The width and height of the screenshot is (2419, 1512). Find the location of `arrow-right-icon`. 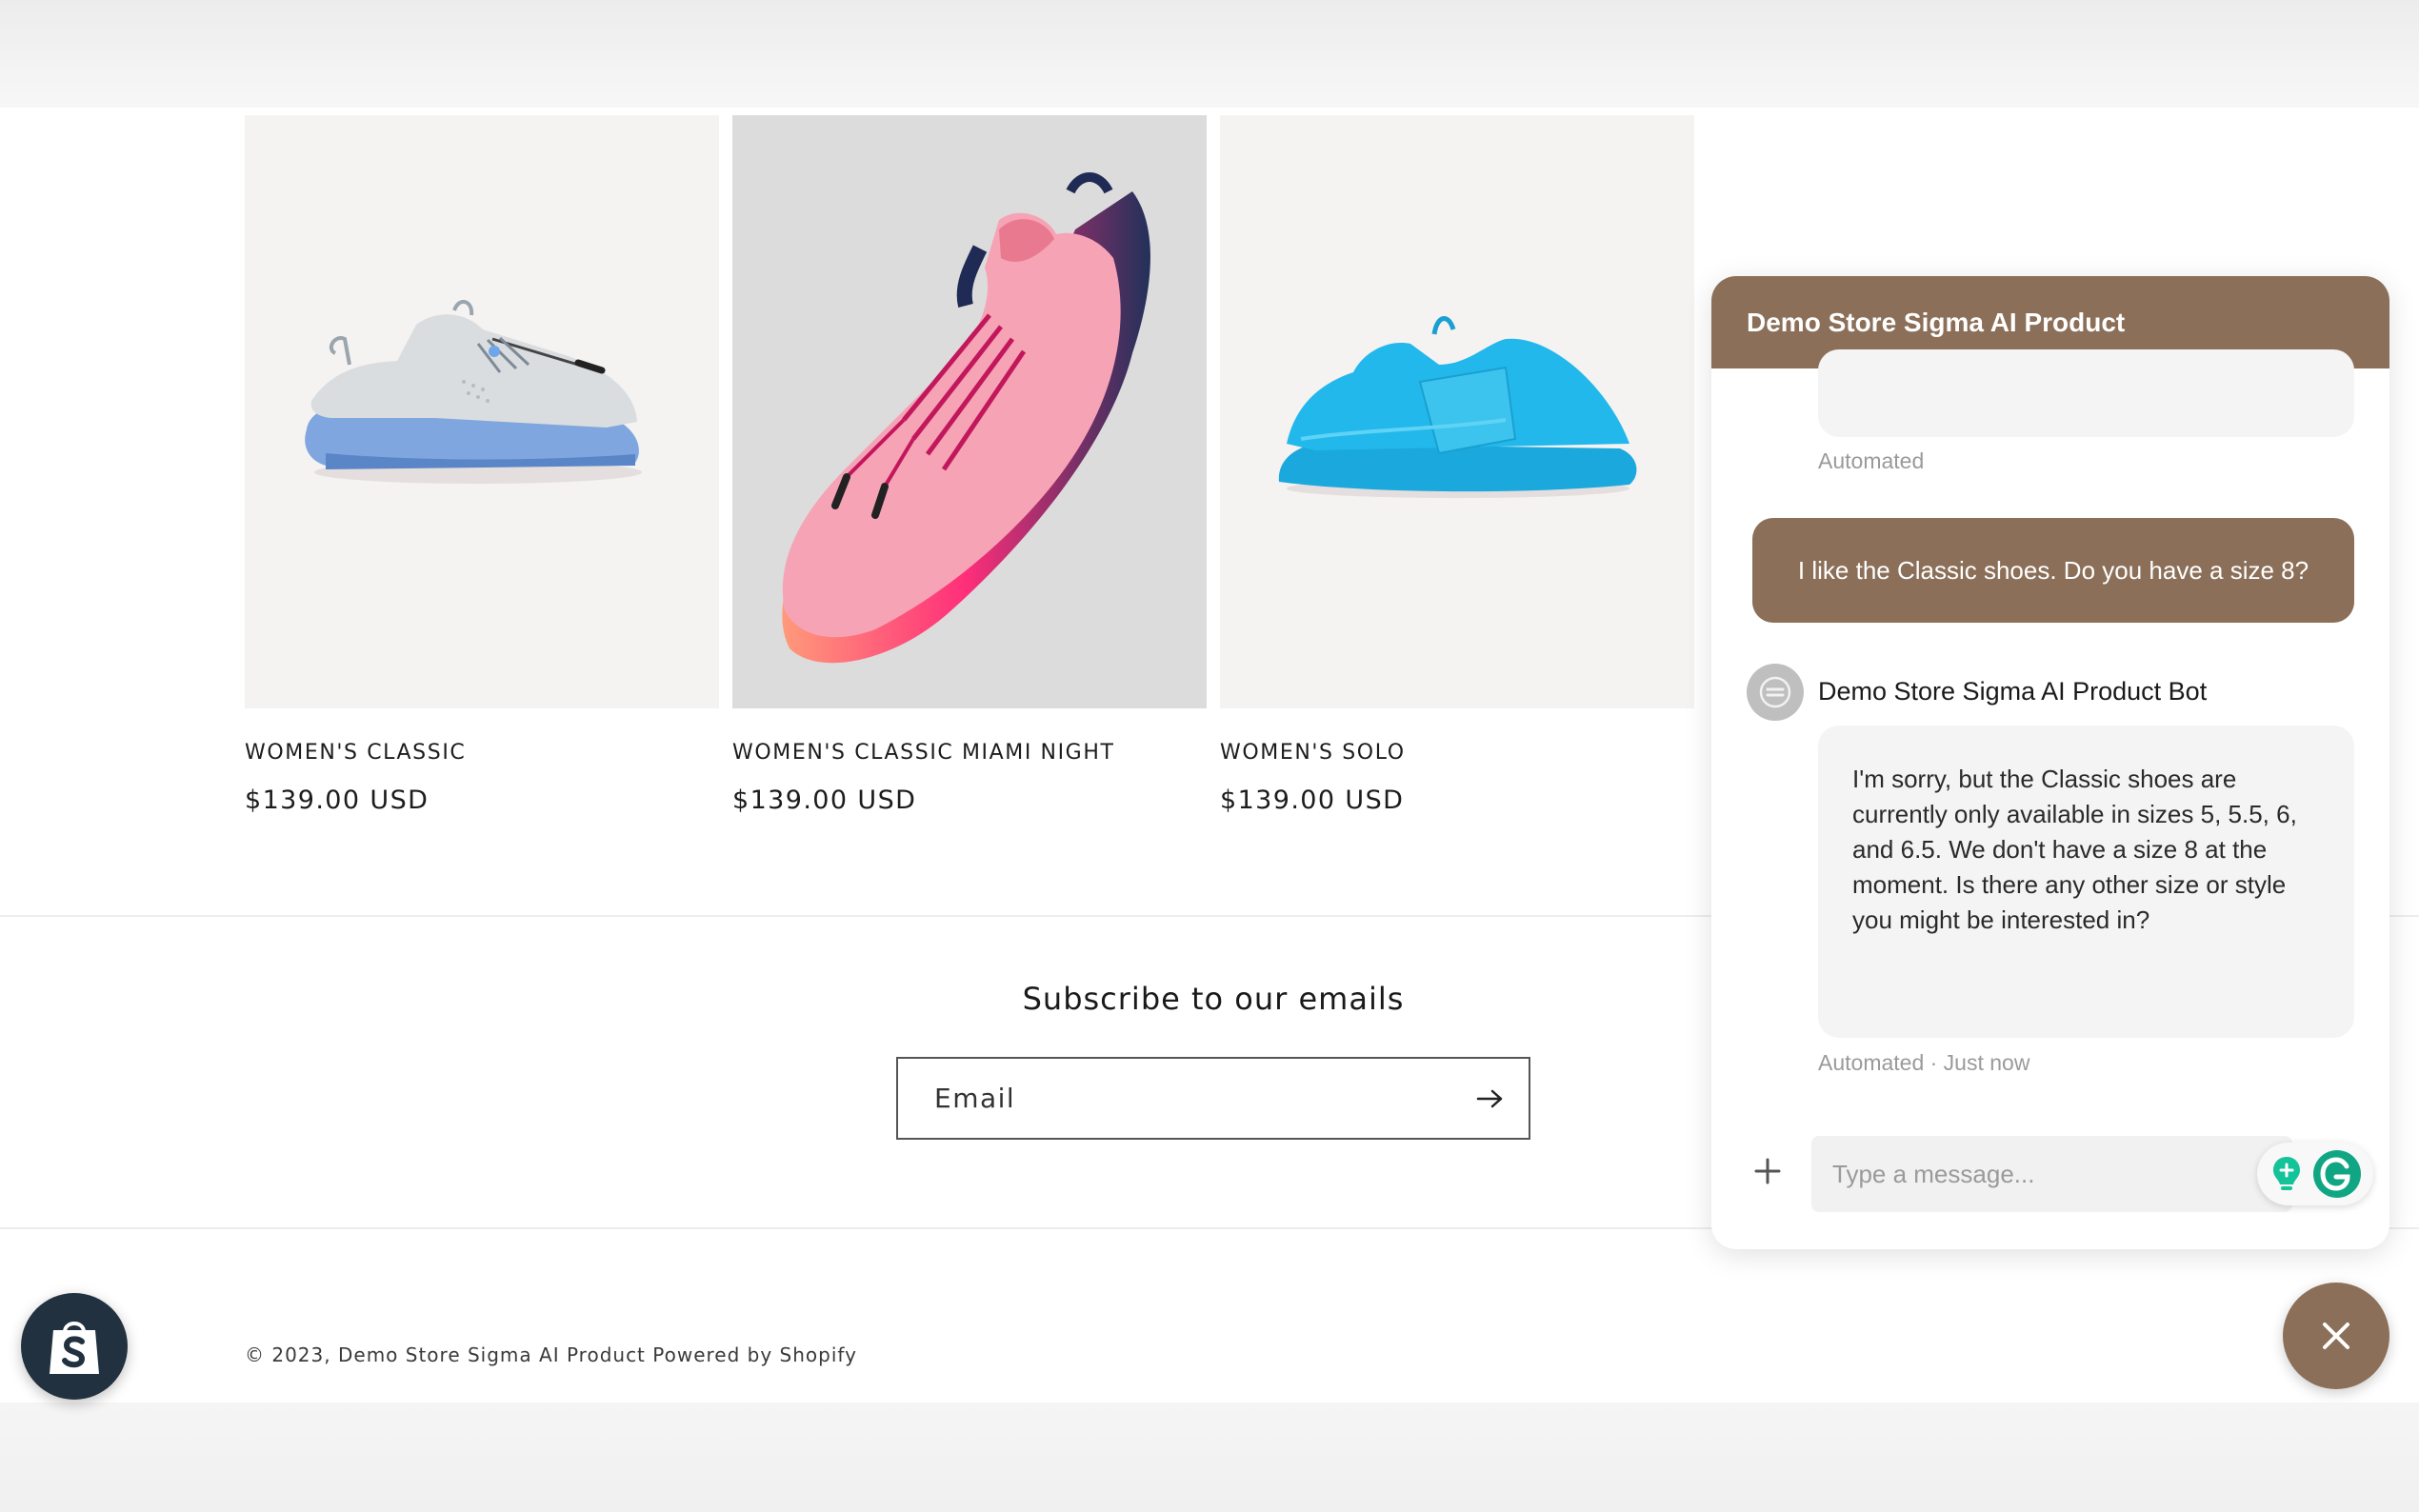

arrow-right-icon is located at coordinates (1489, 1098).